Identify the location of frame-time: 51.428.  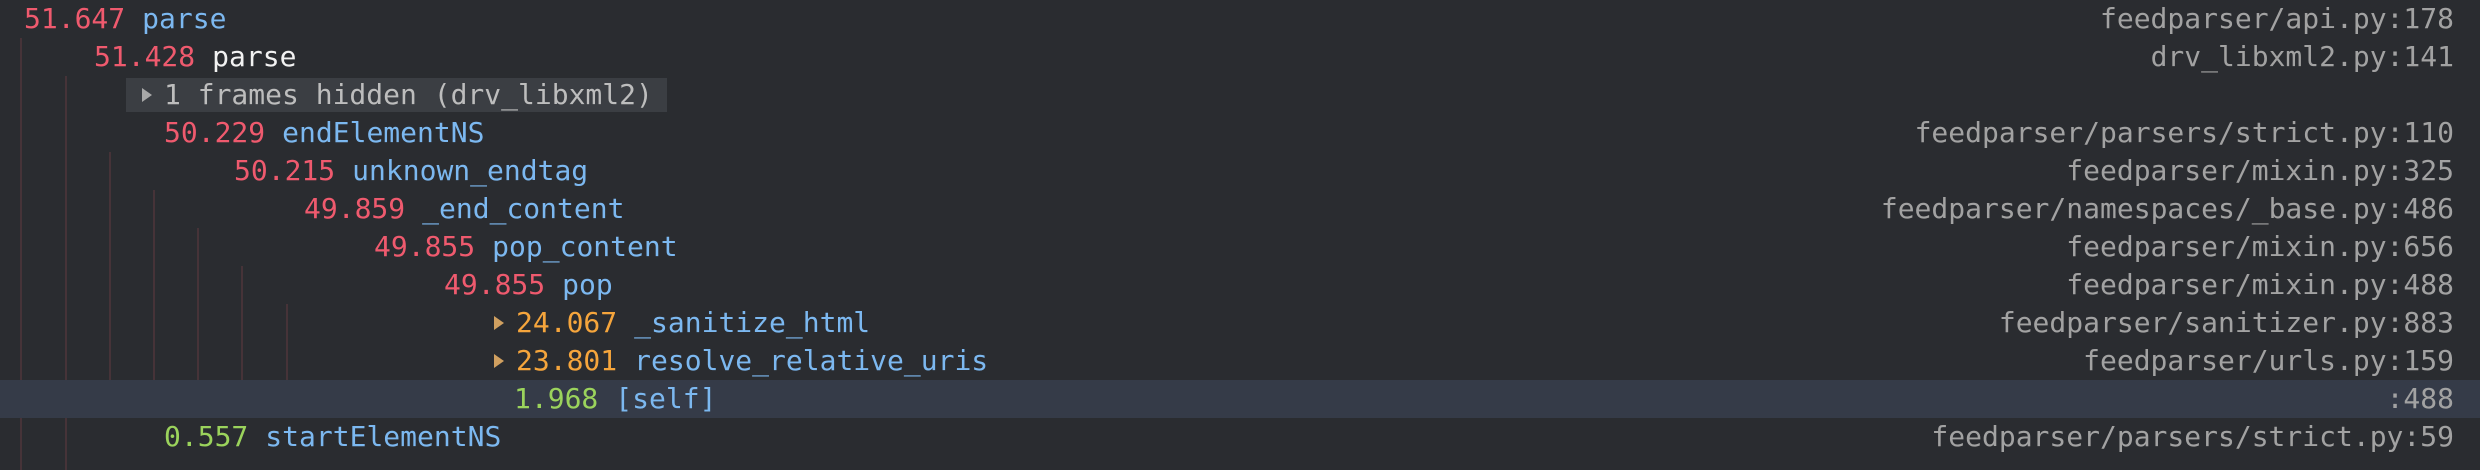
(145, 56).